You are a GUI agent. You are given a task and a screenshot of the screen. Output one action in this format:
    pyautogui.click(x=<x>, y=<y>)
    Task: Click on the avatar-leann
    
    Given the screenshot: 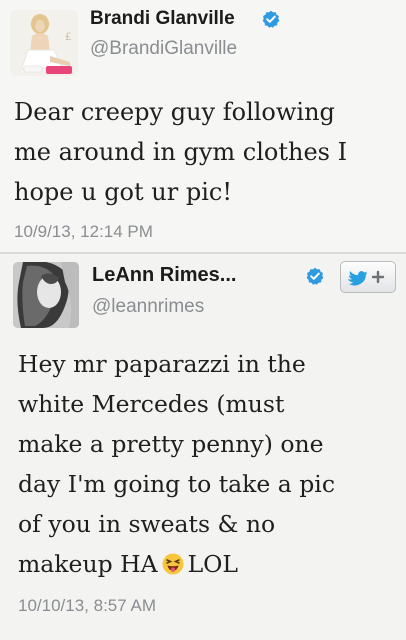 What is the action you would take?
    pyautogui.click(x=46, y=295)
    